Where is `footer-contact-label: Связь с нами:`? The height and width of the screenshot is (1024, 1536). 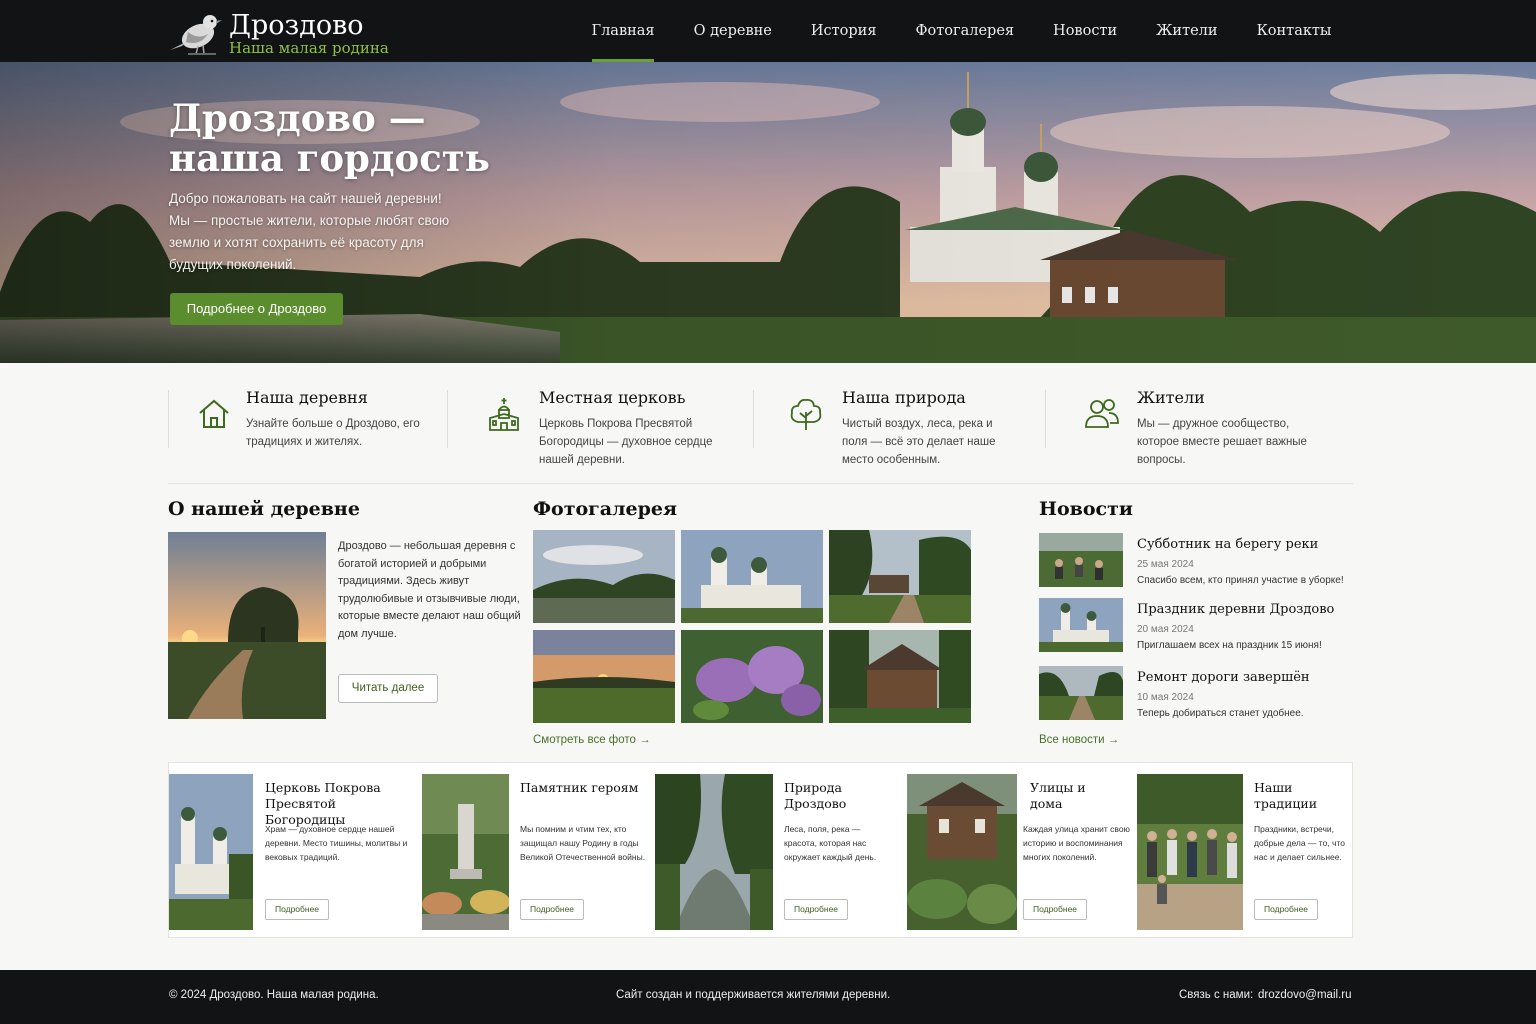 footer-contact-label: Связь с нами: is located at coordinates (1216, 995).